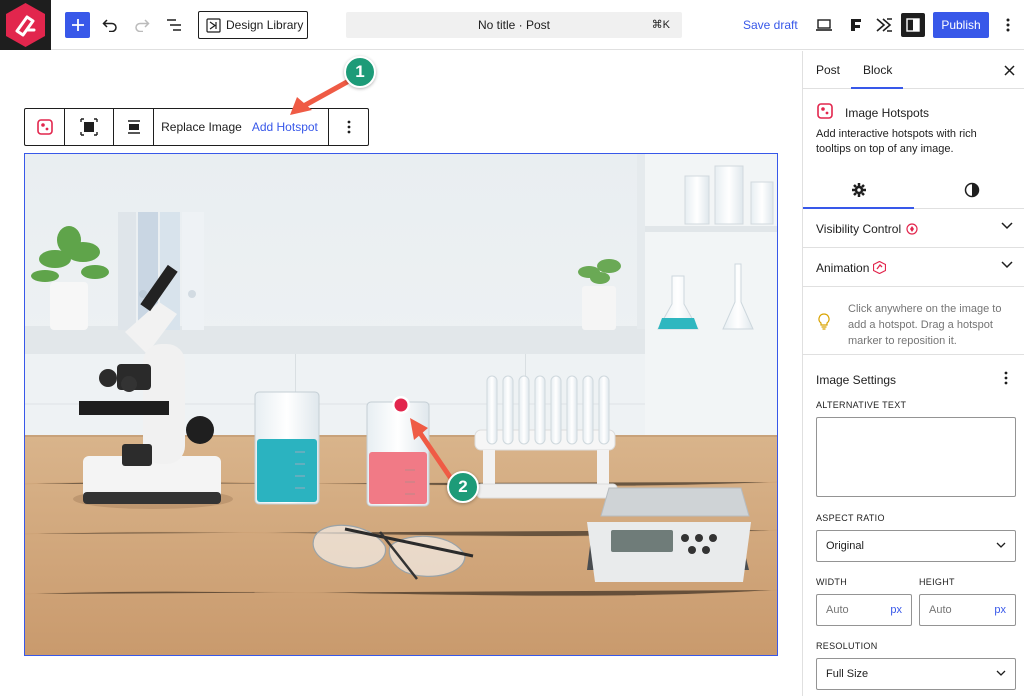  I want to click on tab-block: Block, so click(877, 70).